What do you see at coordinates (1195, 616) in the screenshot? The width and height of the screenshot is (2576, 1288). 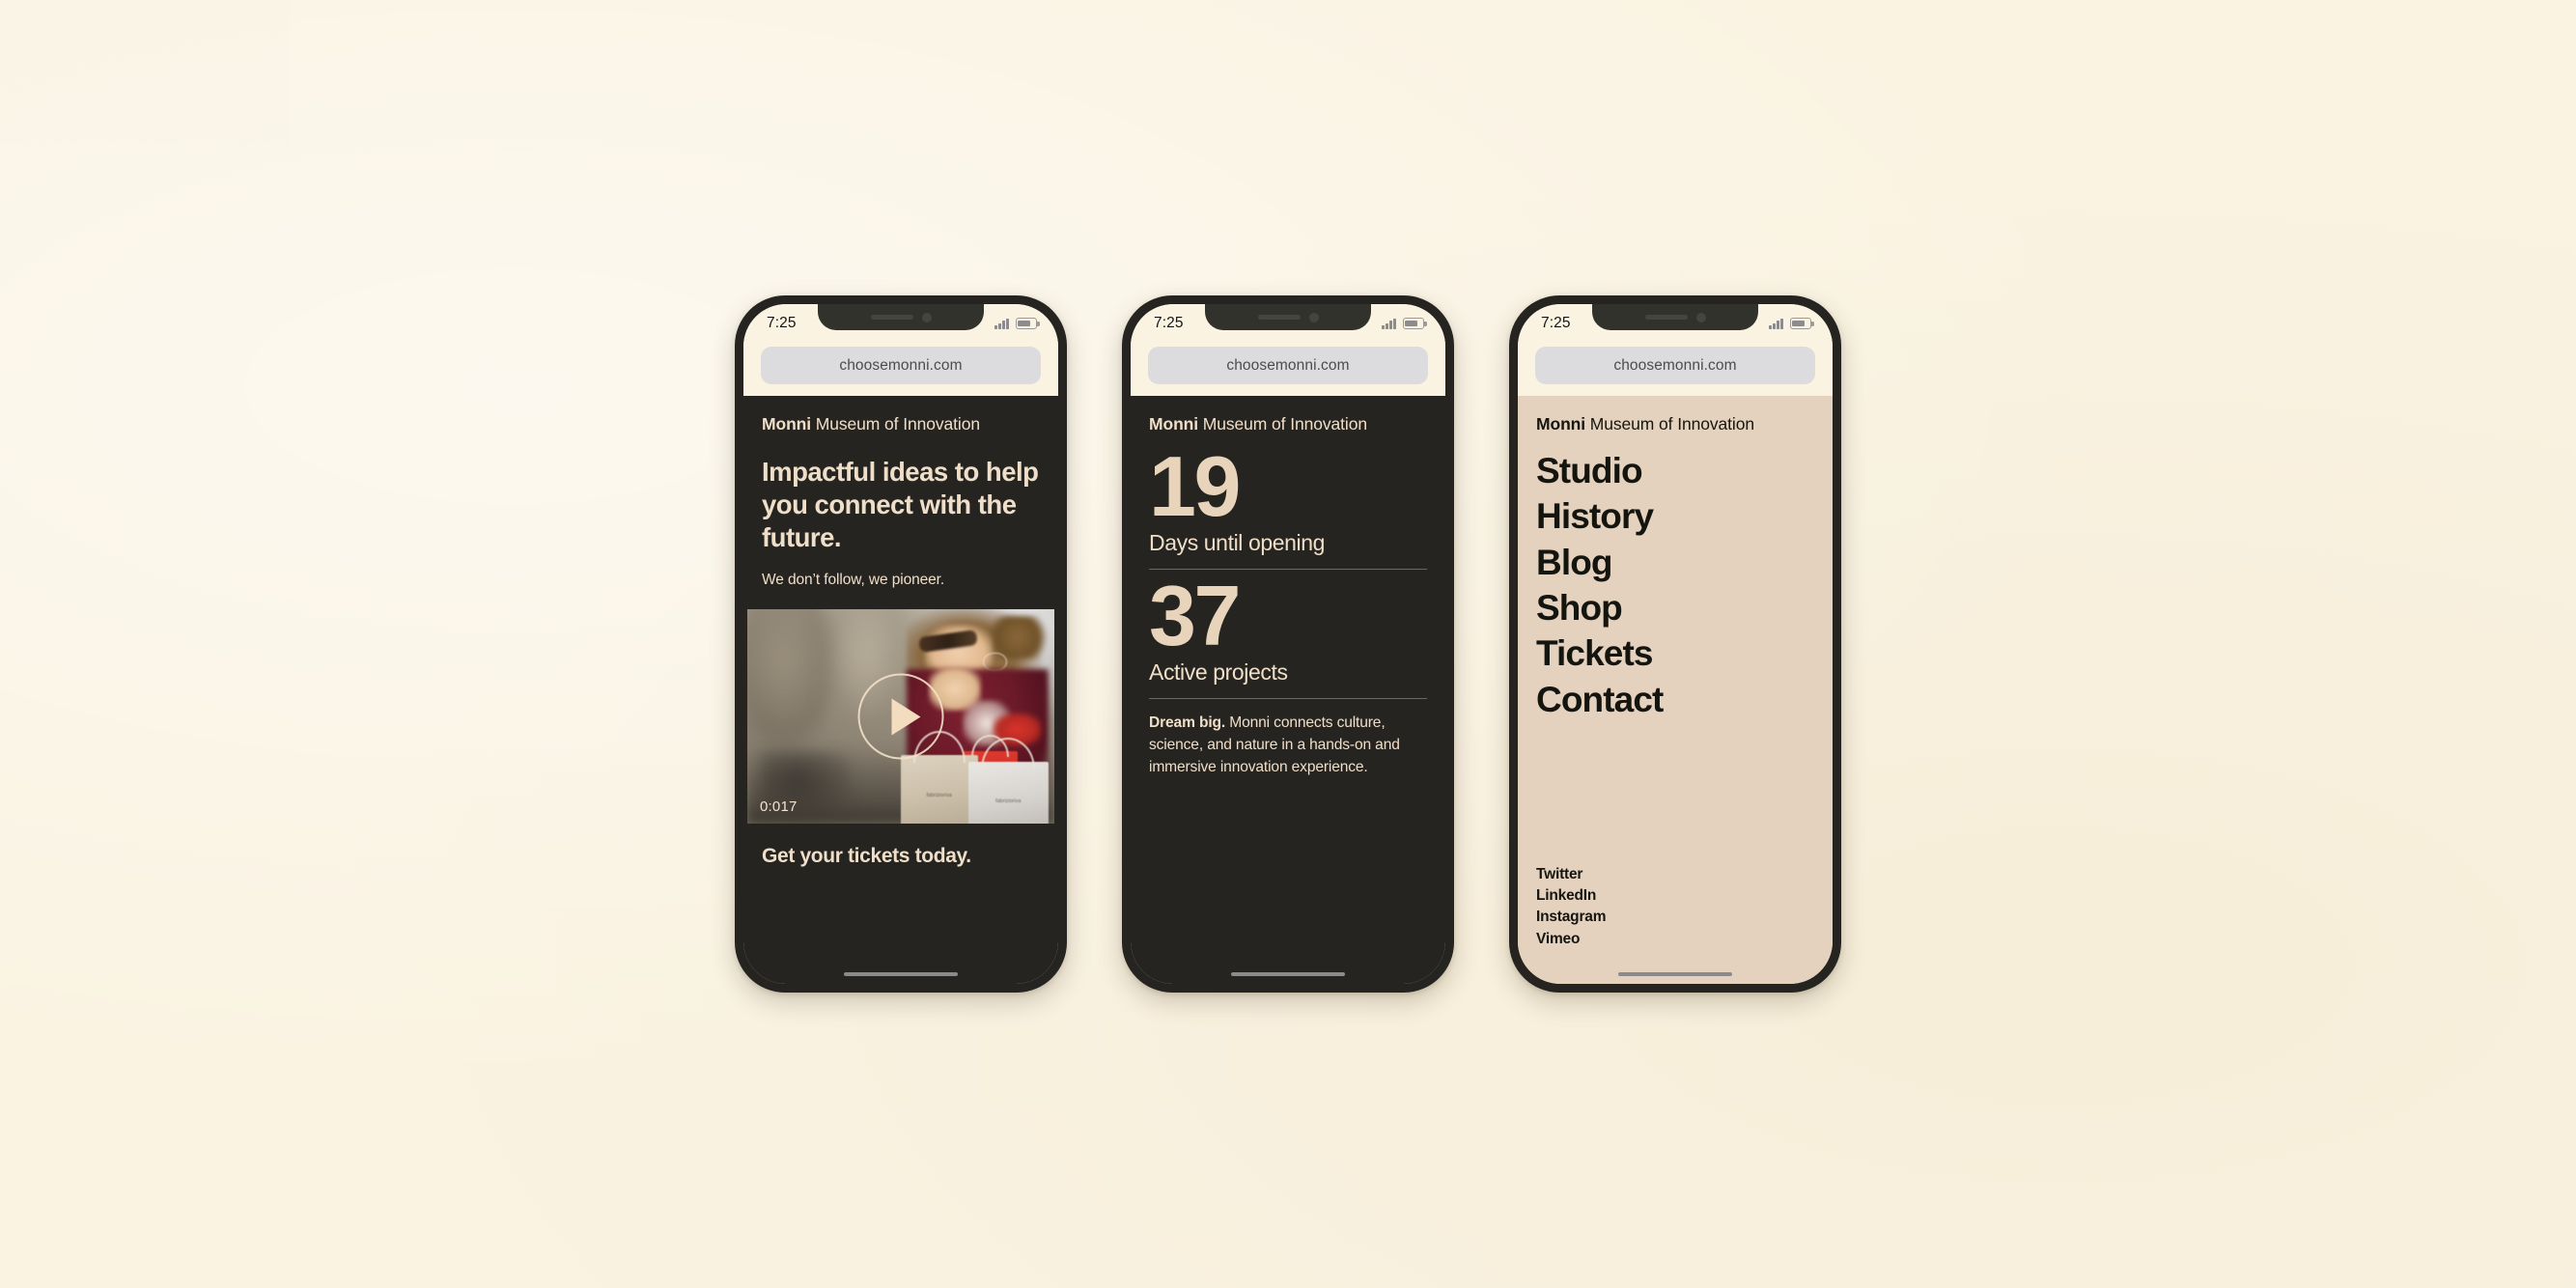 I see `stat-number: 37` at bounding box center [1195, 616].